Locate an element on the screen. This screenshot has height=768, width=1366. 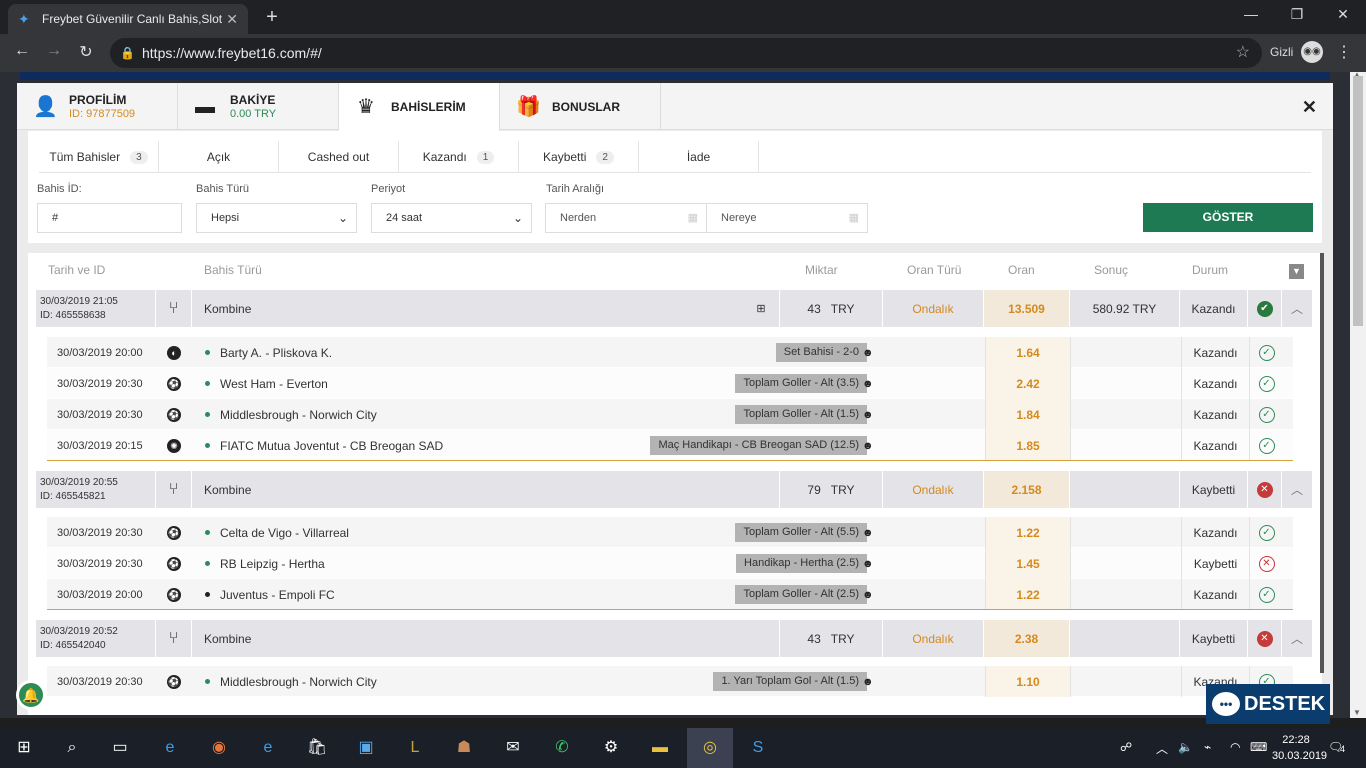
date-to-placeholder: Nereye is located at coordinates (739, 218).